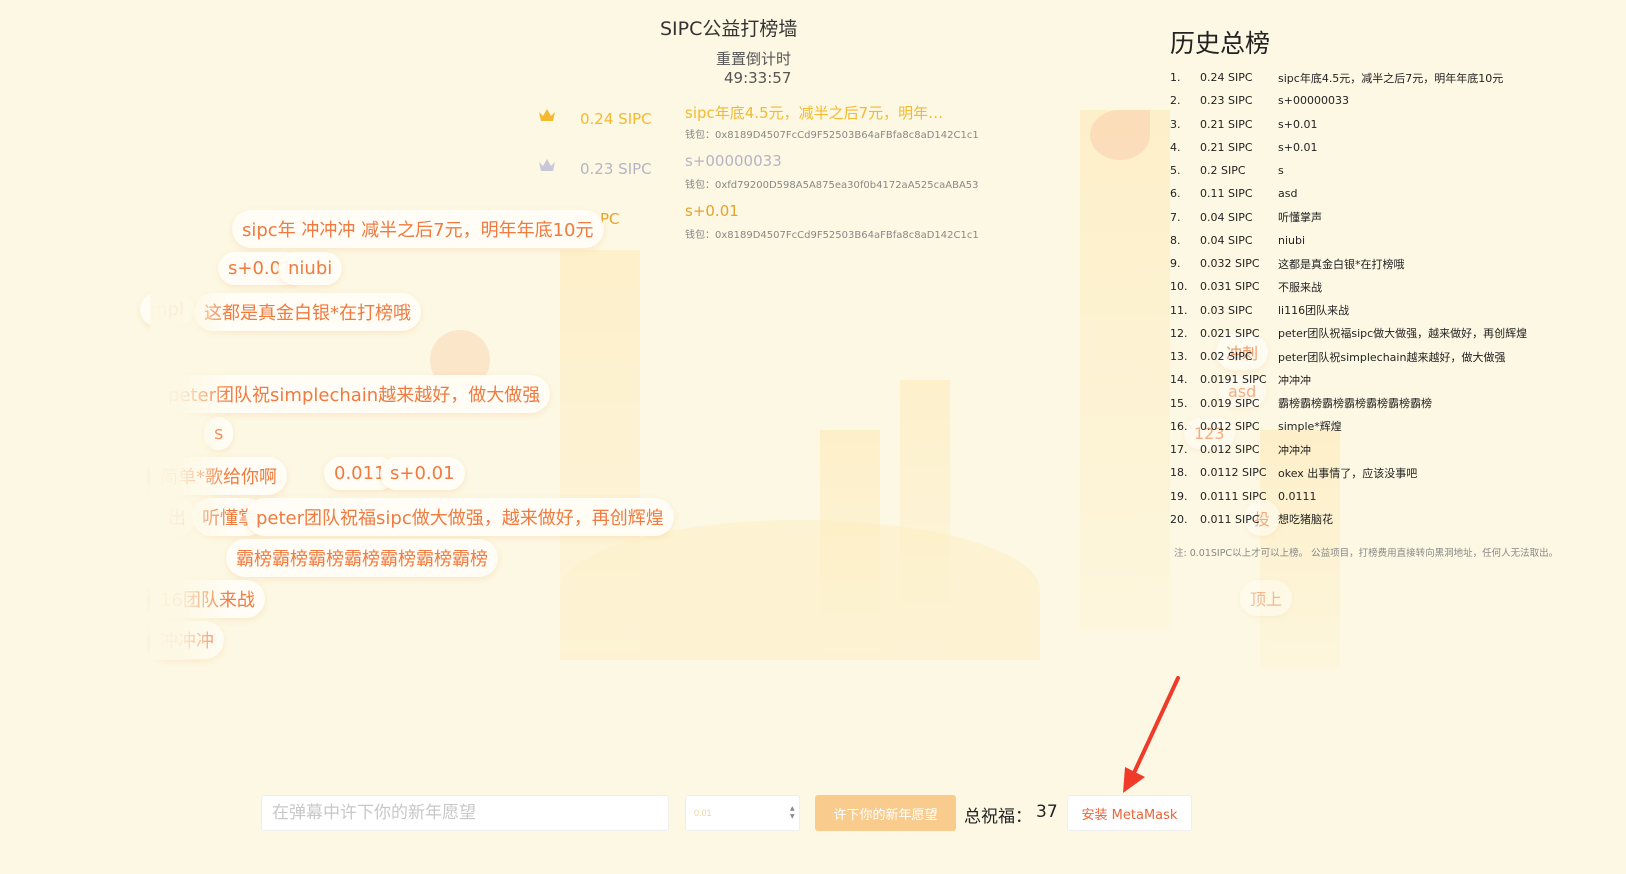 This screenshot has height=874, width=1626. Describe the element at coordinates (1292, 240) in the screenshot. I see `history-message: niubi` at that location.